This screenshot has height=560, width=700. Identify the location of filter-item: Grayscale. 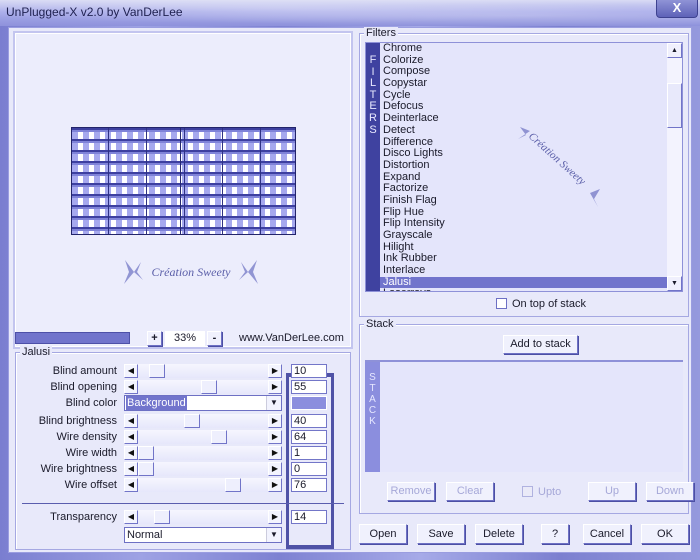
(525, 235).